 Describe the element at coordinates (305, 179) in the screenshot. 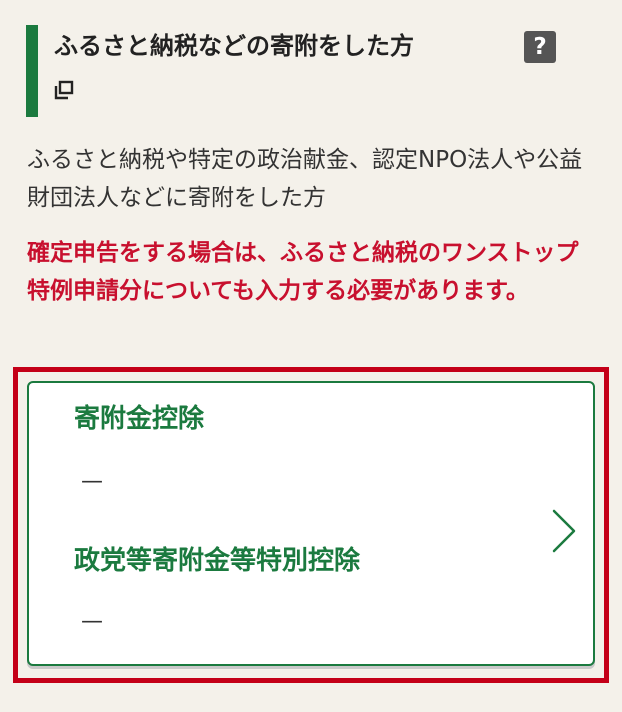

I see `section-description: ふるさと納税や特定の政治献金、認定NPO法人や公益財団法人などに寄附をした方` at that location.